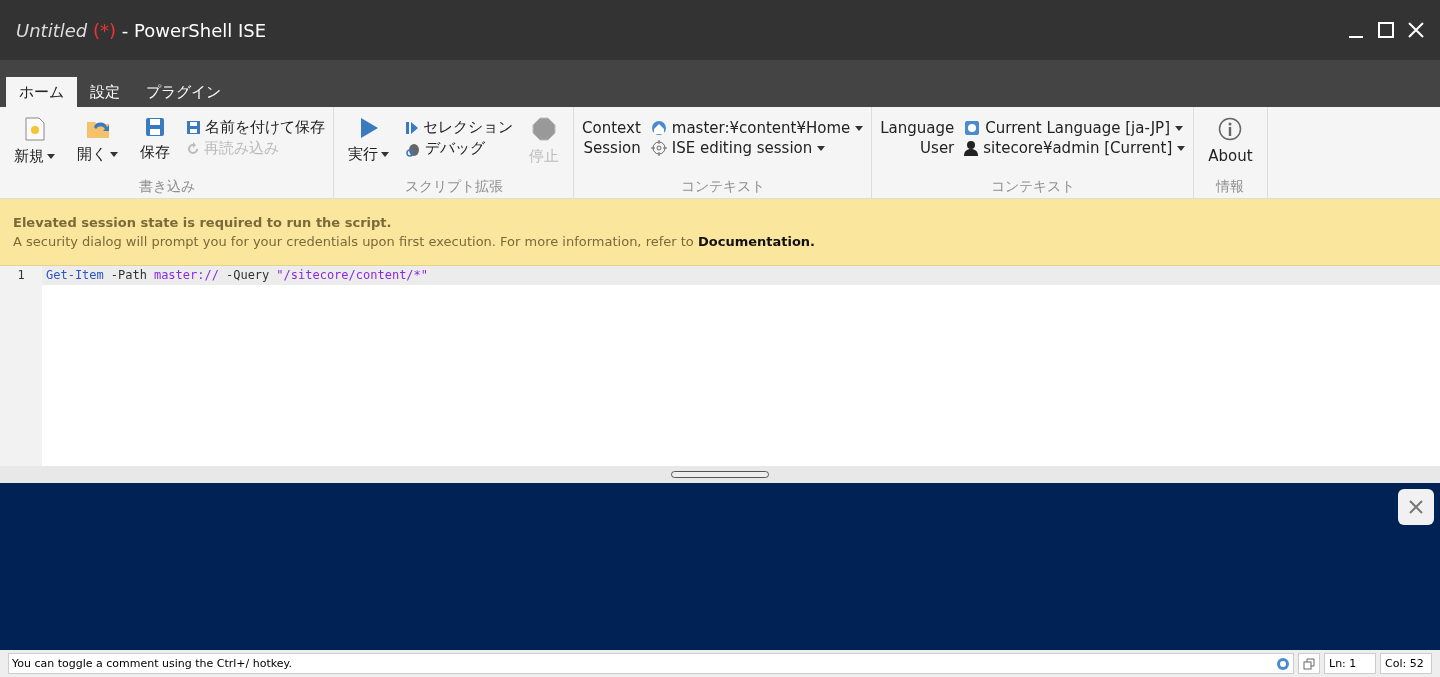  Describe the element at coordinates (756, 241) in the screenshot. I see `documentation-link: Documentation.` at that location.